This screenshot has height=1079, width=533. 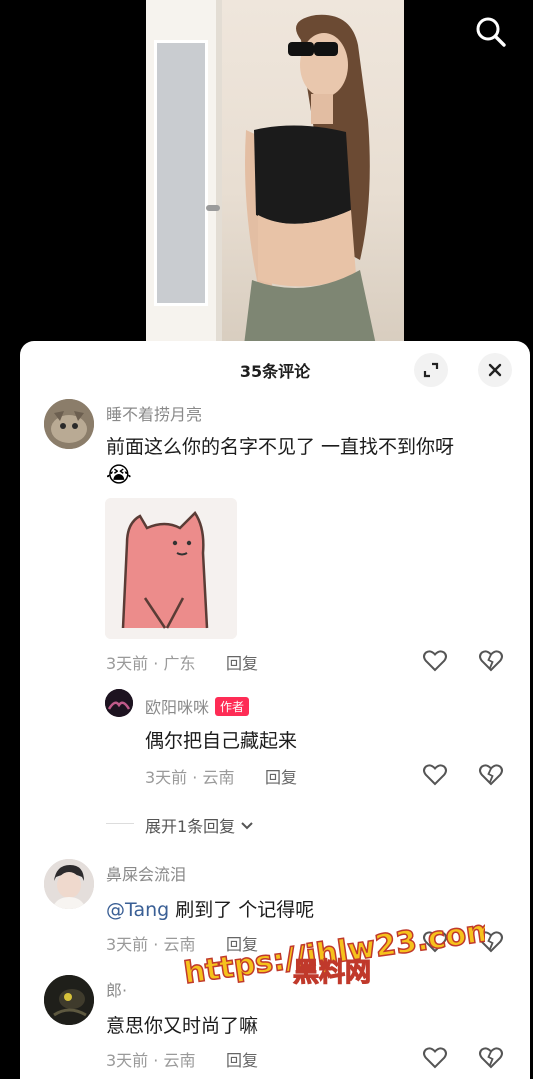 I want to click on comment-text: 意思你又时尚了嘛, so click(x=182, y=1026).